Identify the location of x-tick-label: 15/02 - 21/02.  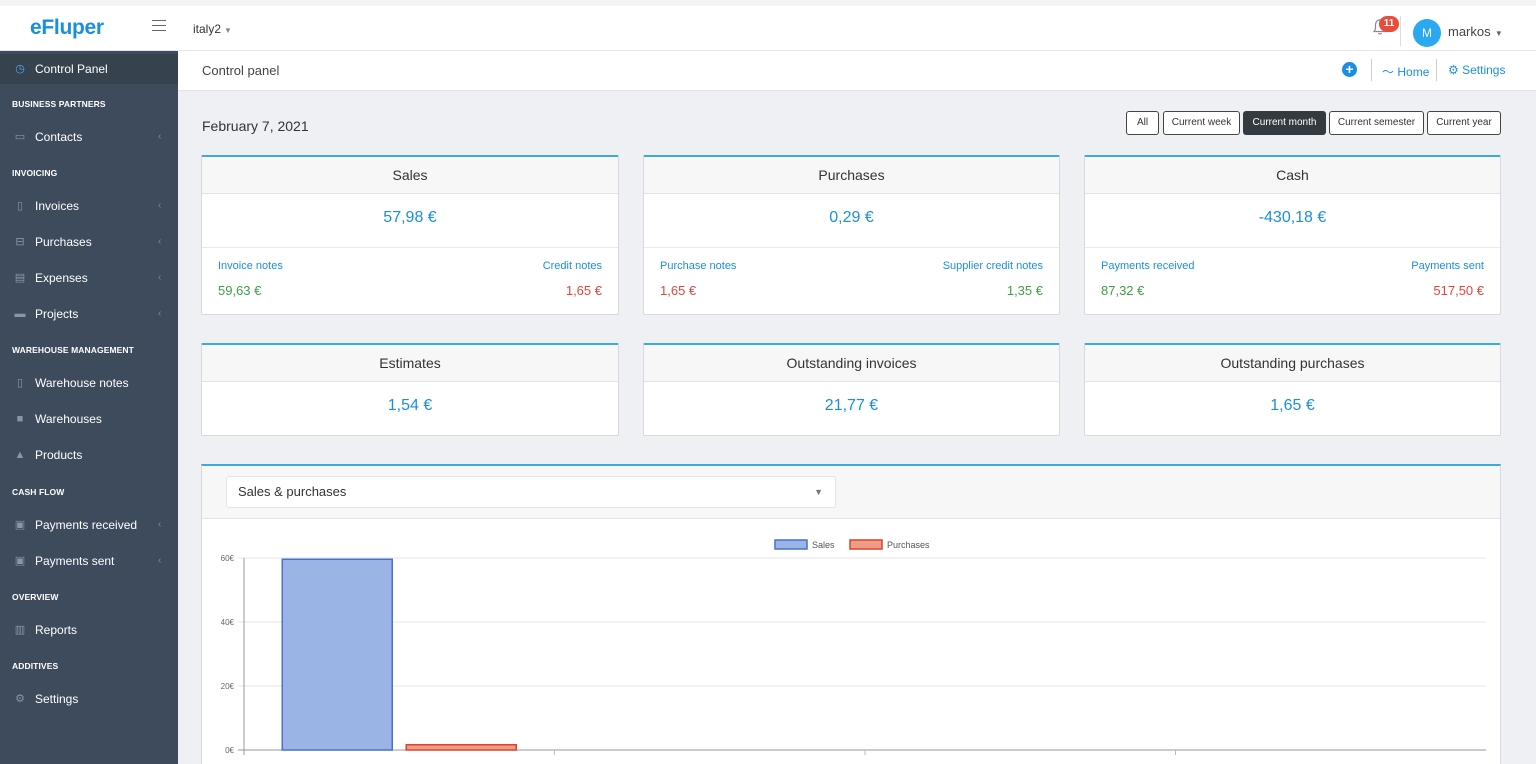
(1021, 758).